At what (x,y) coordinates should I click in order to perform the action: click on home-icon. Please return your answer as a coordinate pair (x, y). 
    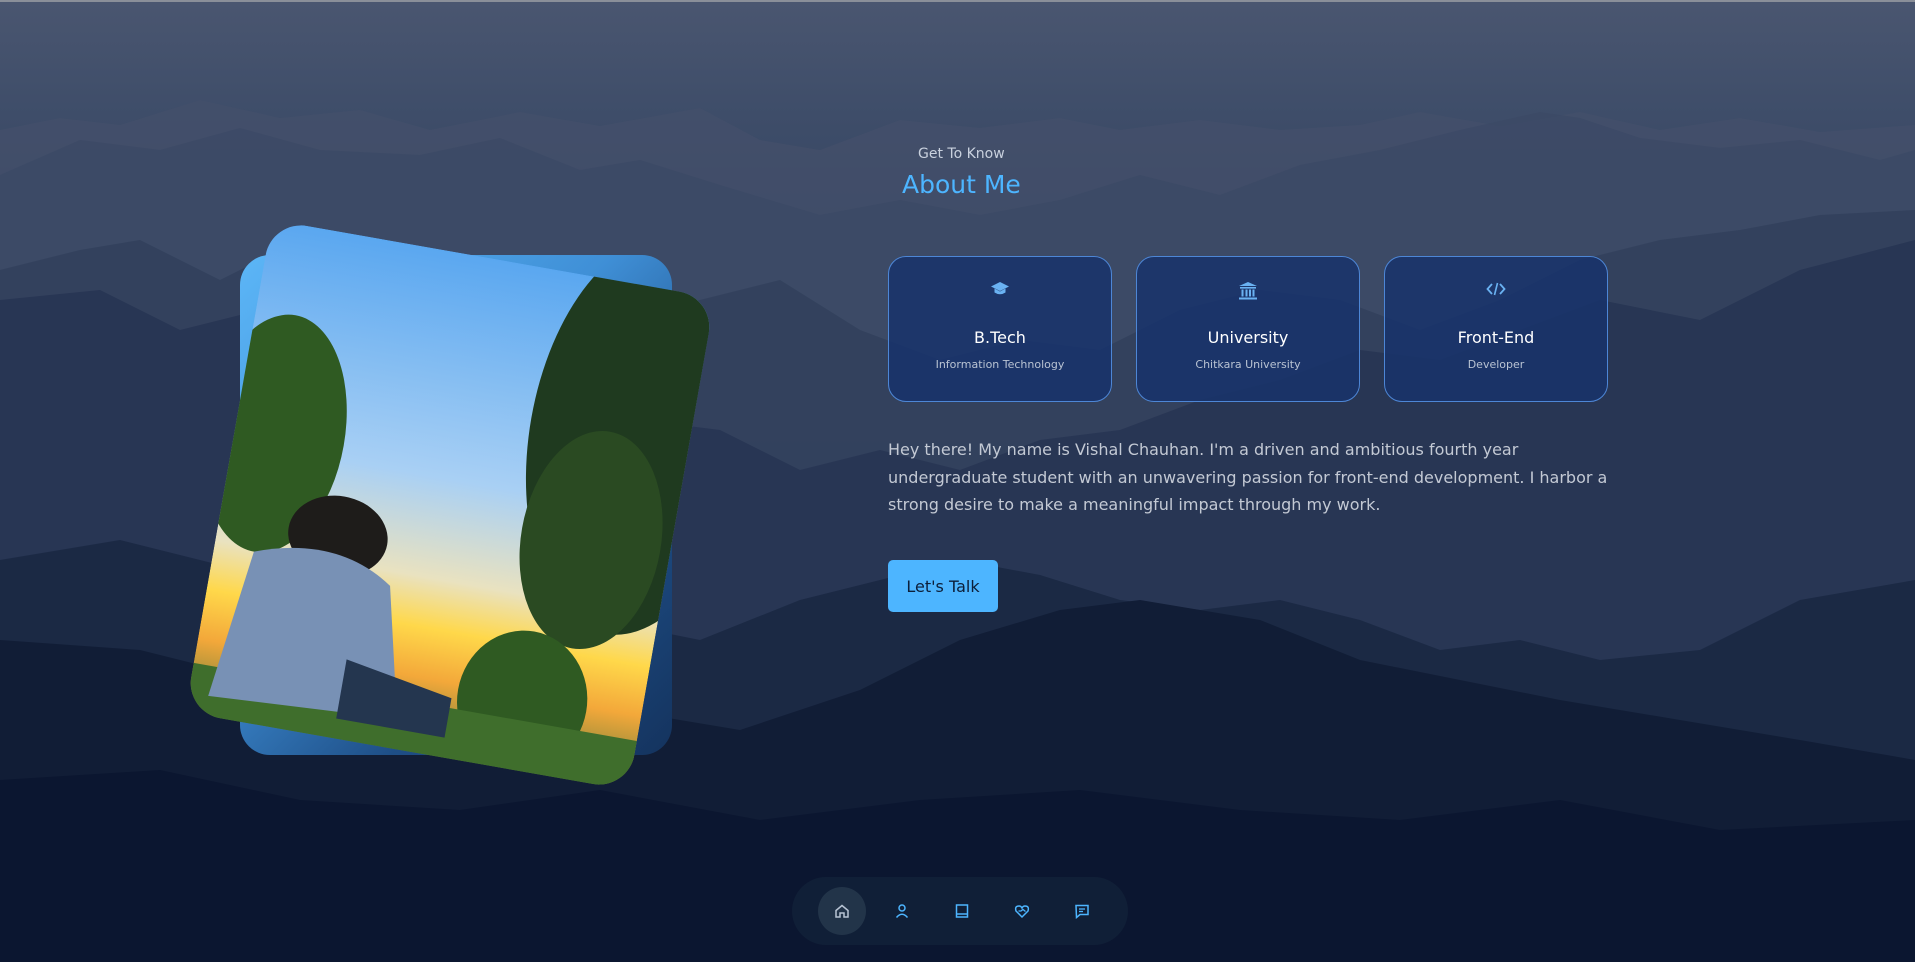
    Looking at the image, I should click on (842, 911).